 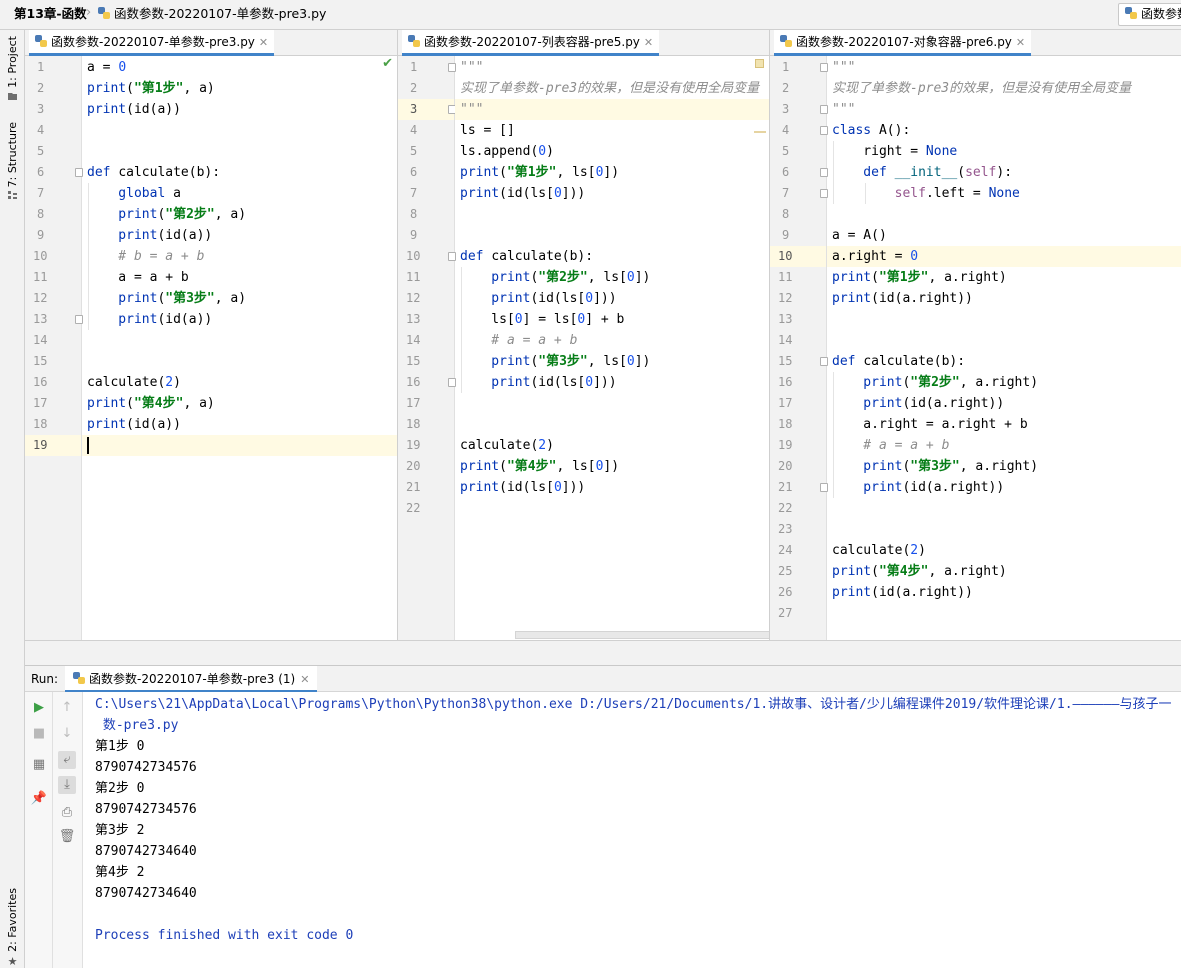 I want to click on code-line: right = None, so click(x=1004, y=151).